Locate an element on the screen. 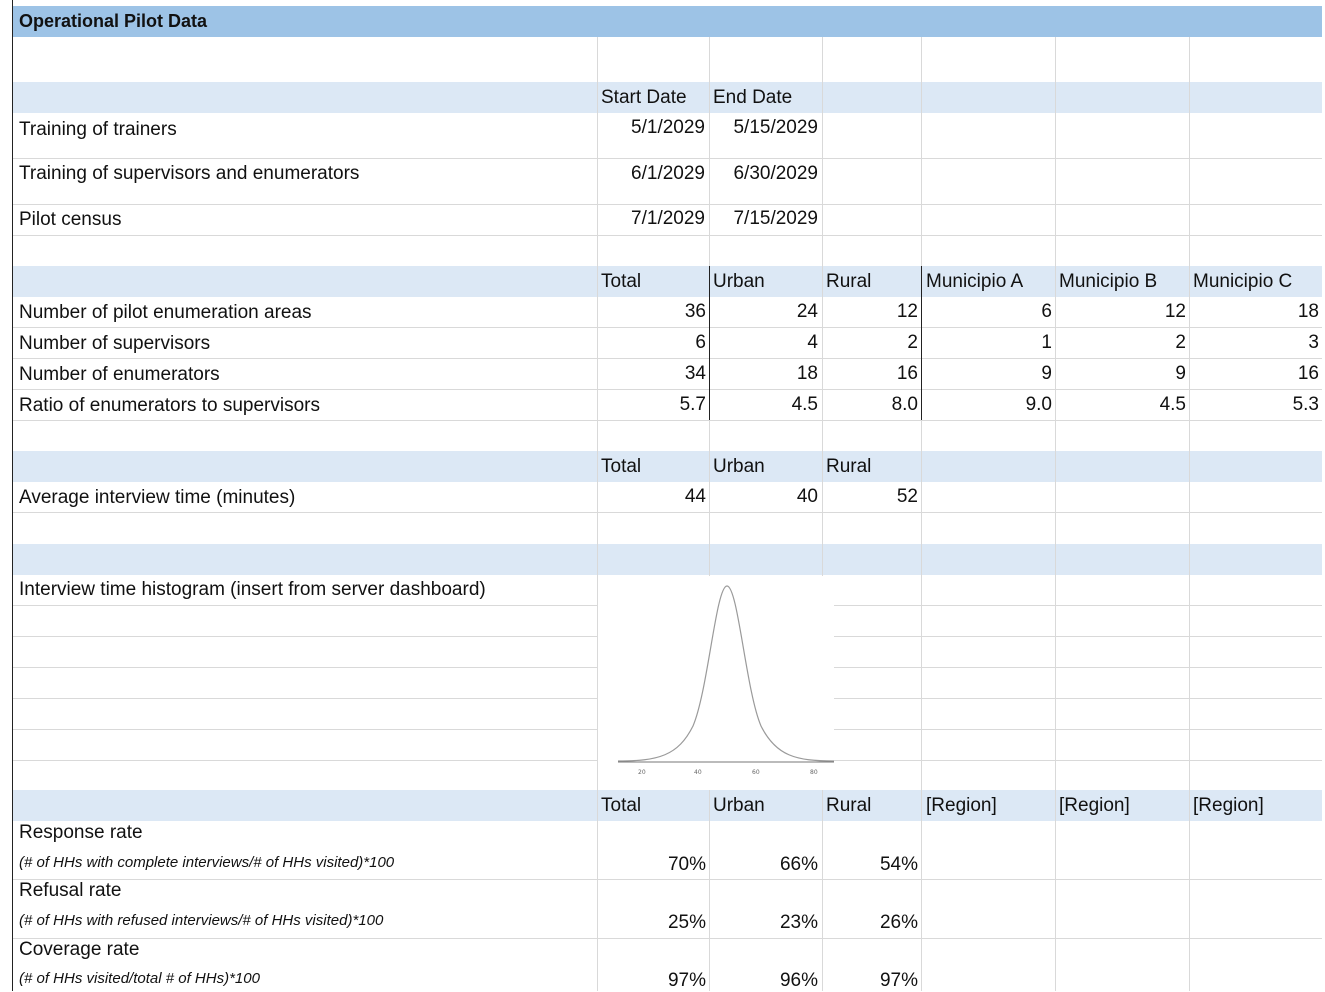 This screenshot has height=992, width=1325. interview-row-label: Average interview time (minutes) is located at coordinates (157, 497).